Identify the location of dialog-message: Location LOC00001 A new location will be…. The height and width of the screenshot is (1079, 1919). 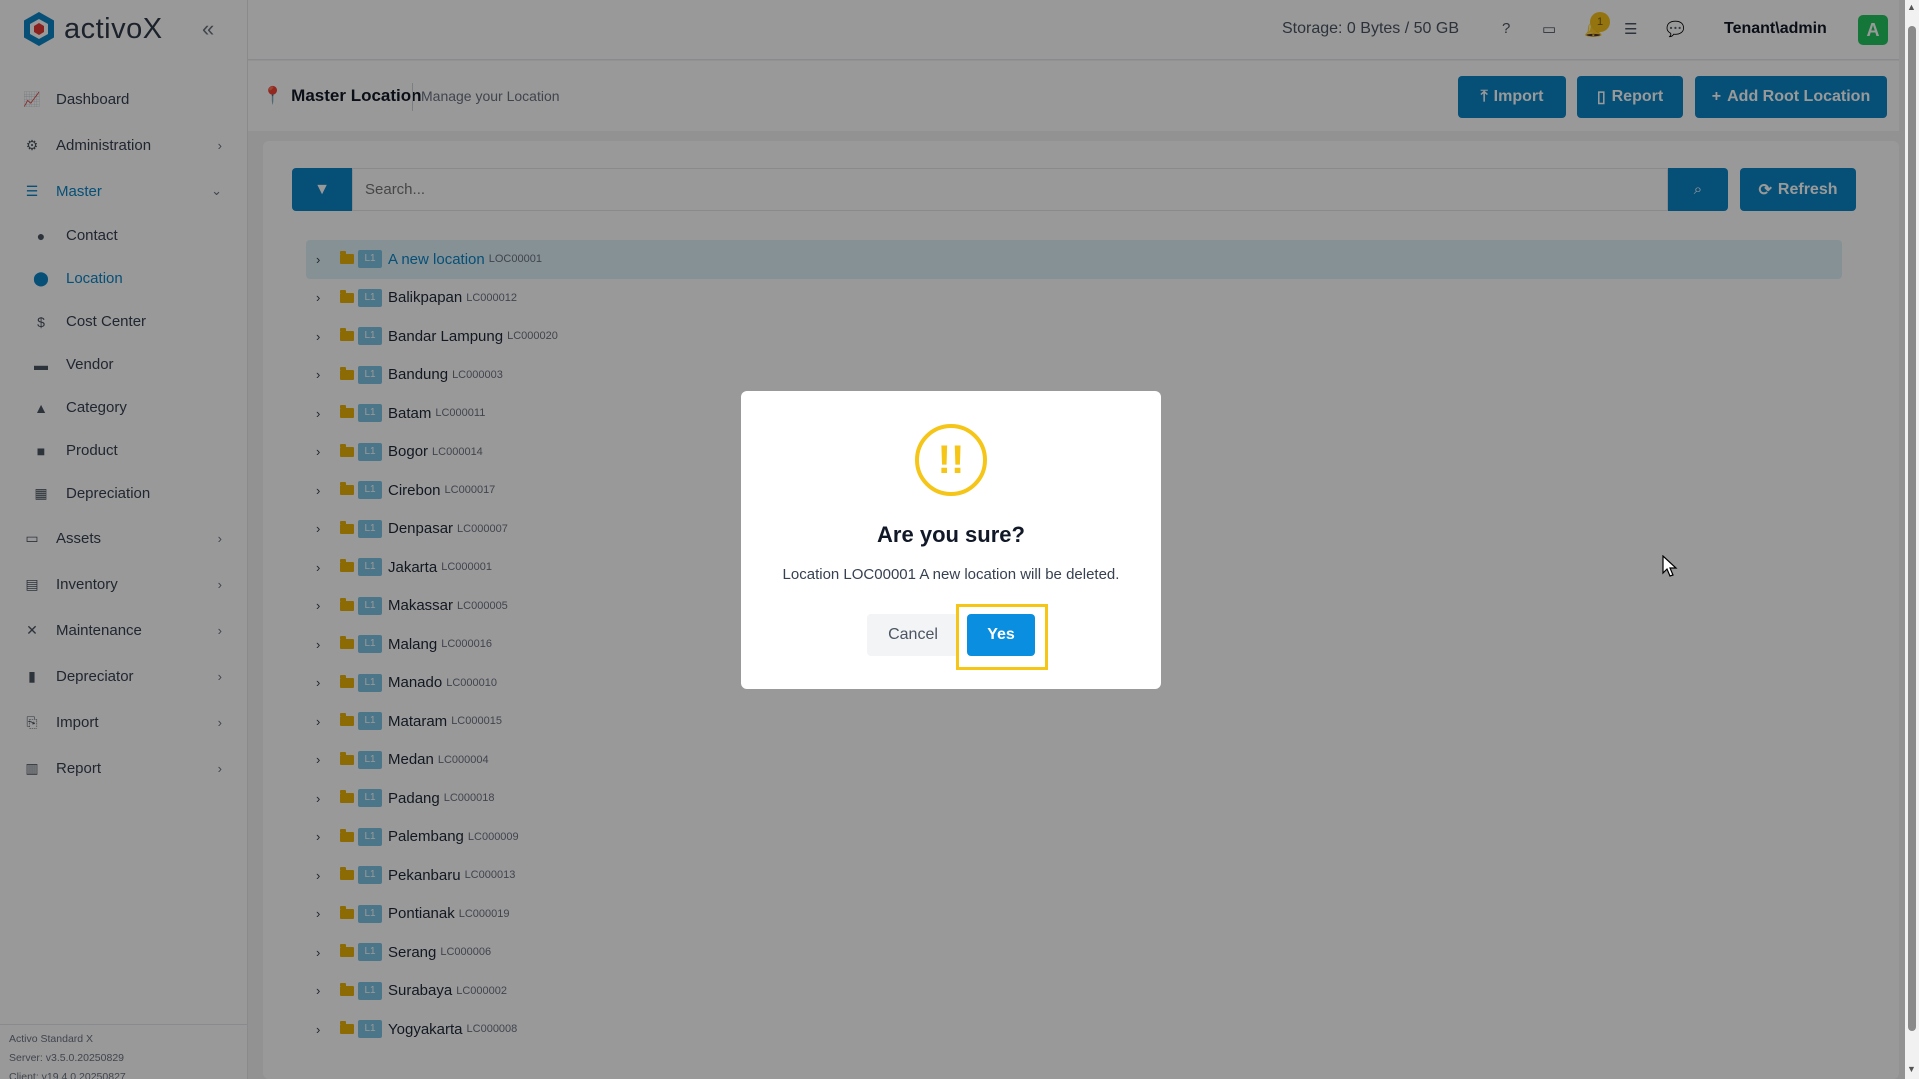
(951, 574).